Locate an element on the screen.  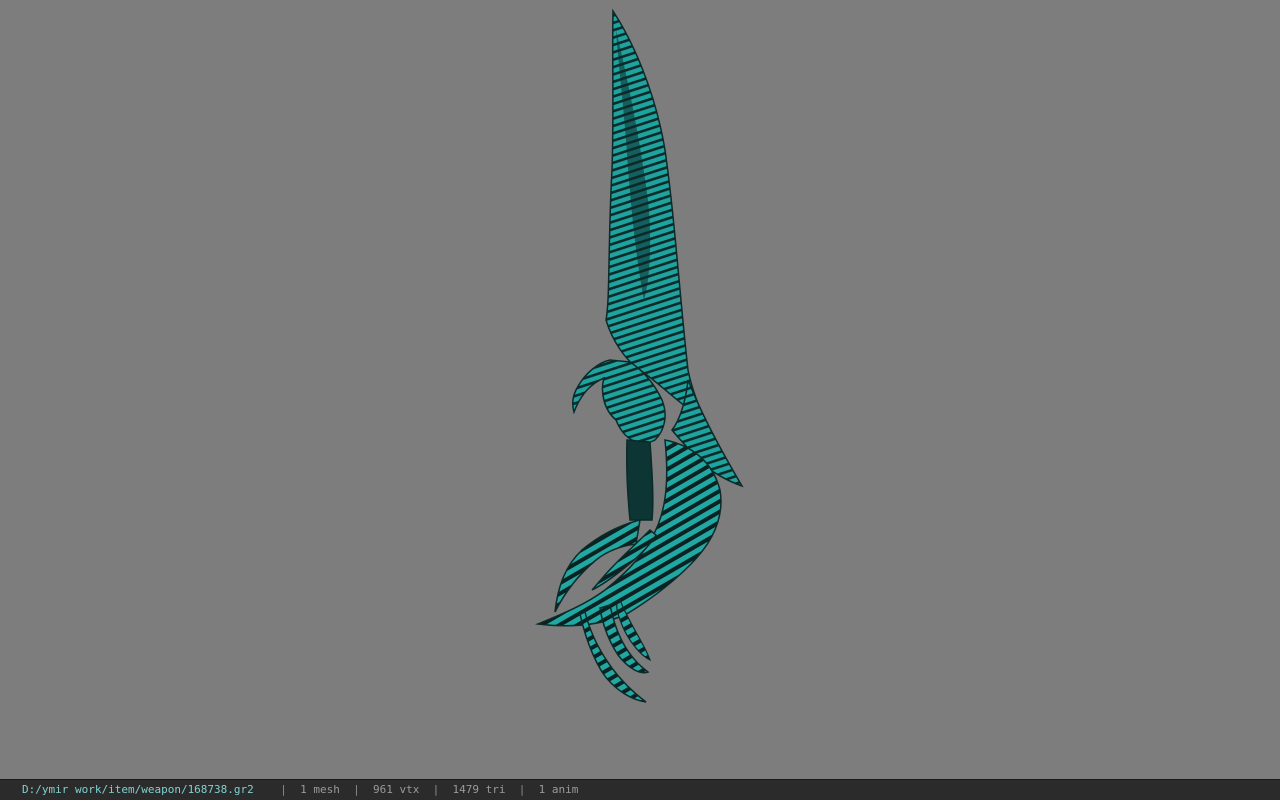
file-path: D:/ymir work/item/weapon/168738.gr2 is located at coordinates (138, 789).